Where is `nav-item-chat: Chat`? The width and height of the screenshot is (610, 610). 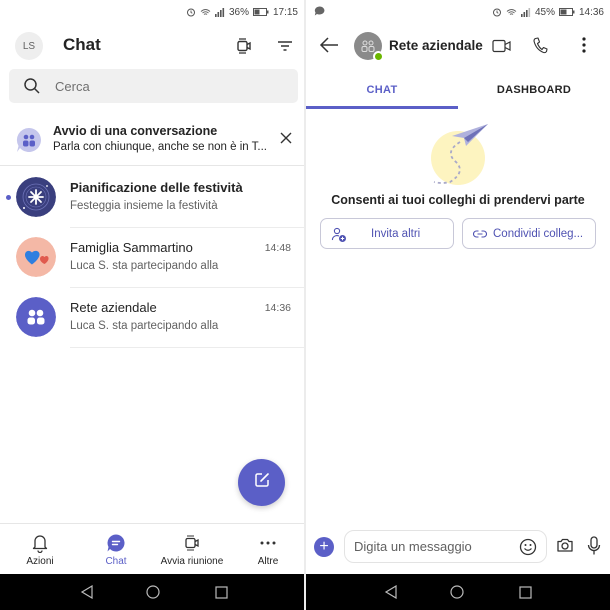 nav-item-chat: Chat is located at coordinates (116, 549).